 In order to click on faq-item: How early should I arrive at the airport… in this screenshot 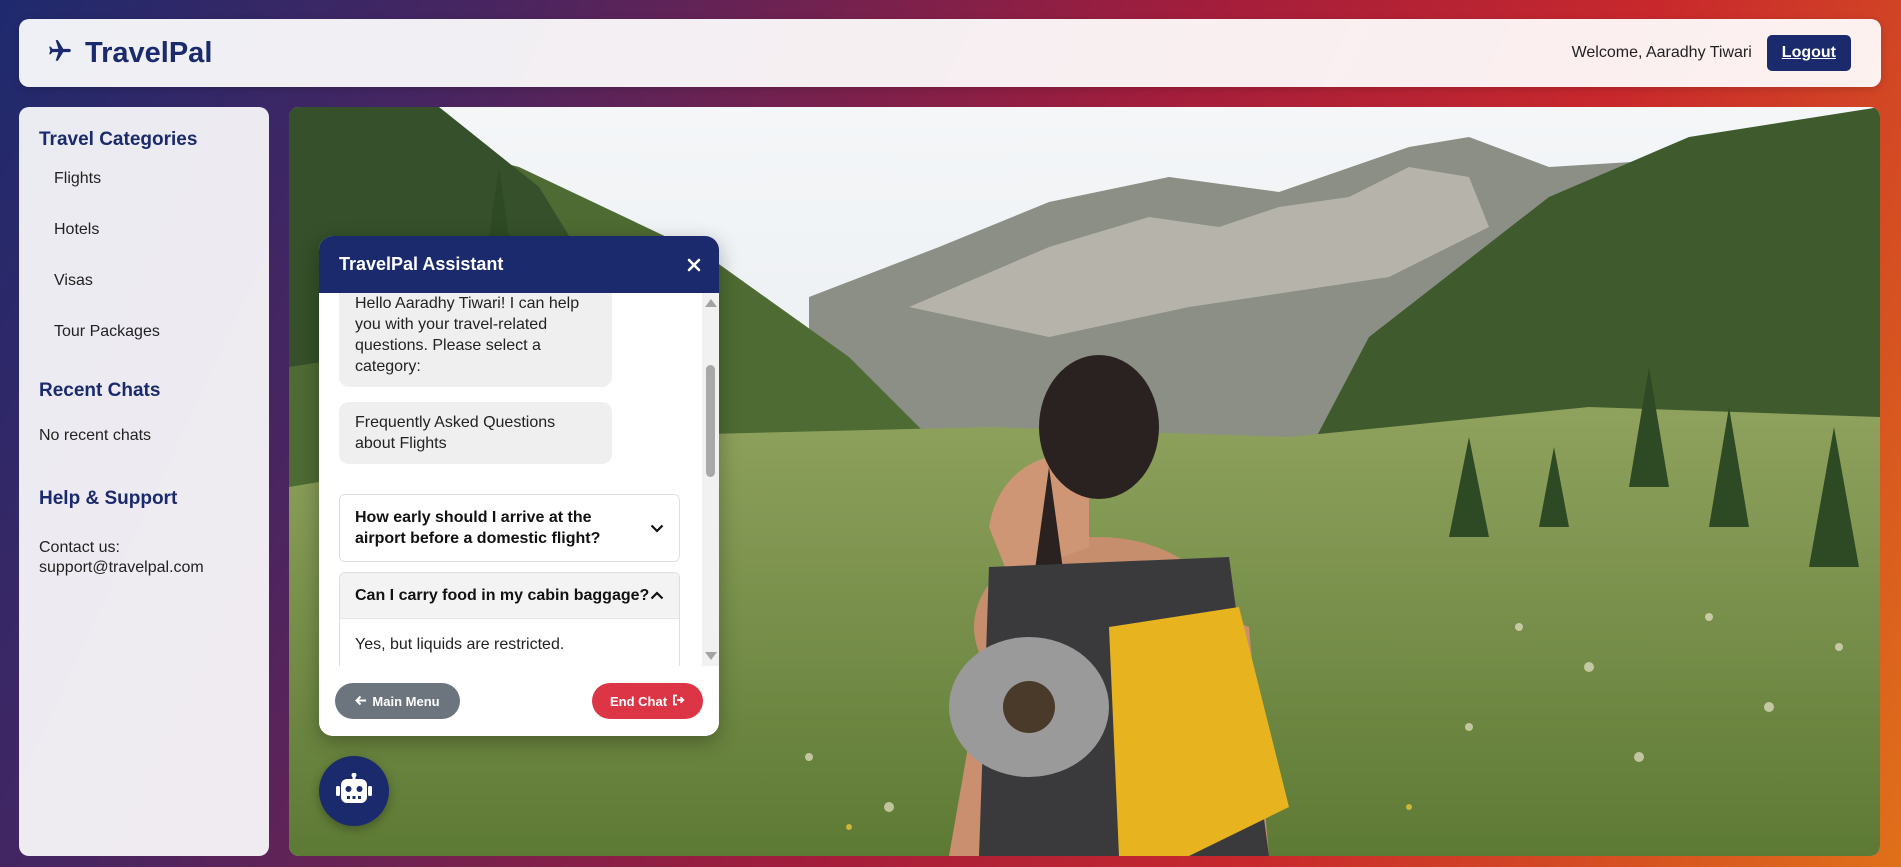, I will do `click(509, 528)`.